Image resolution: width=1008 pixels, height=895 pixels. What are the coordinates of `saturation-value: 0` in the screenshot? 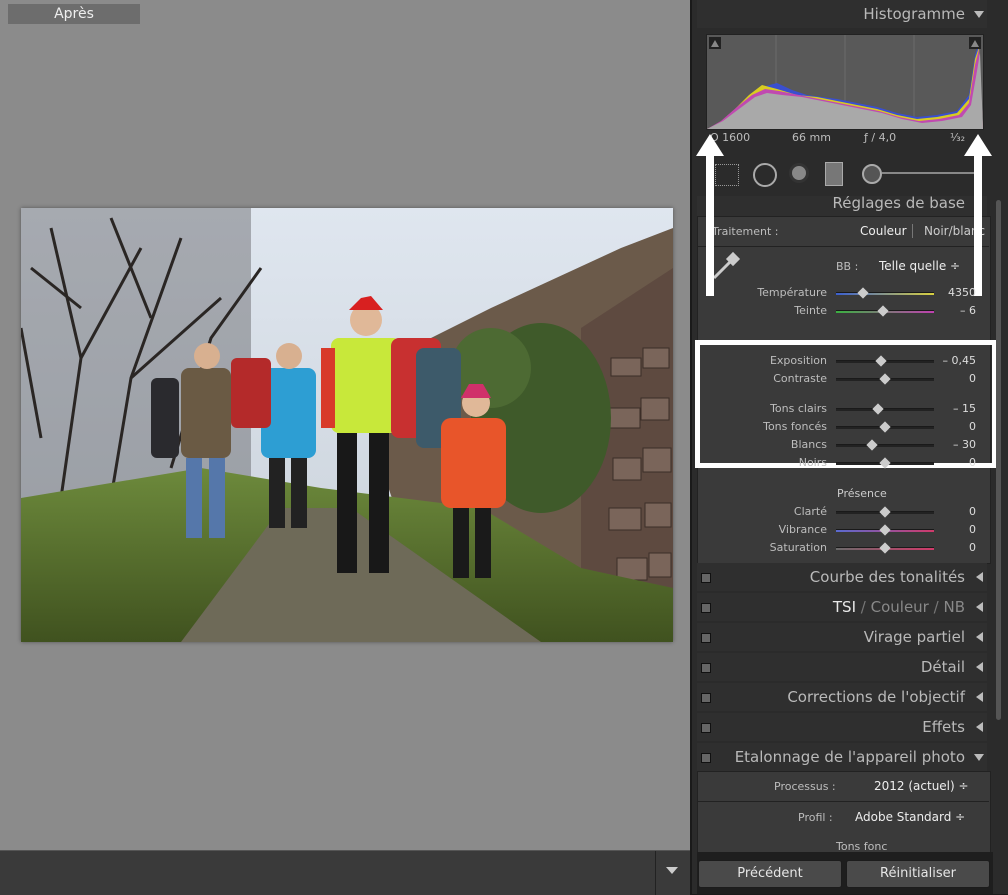 It's located at (972, 547).